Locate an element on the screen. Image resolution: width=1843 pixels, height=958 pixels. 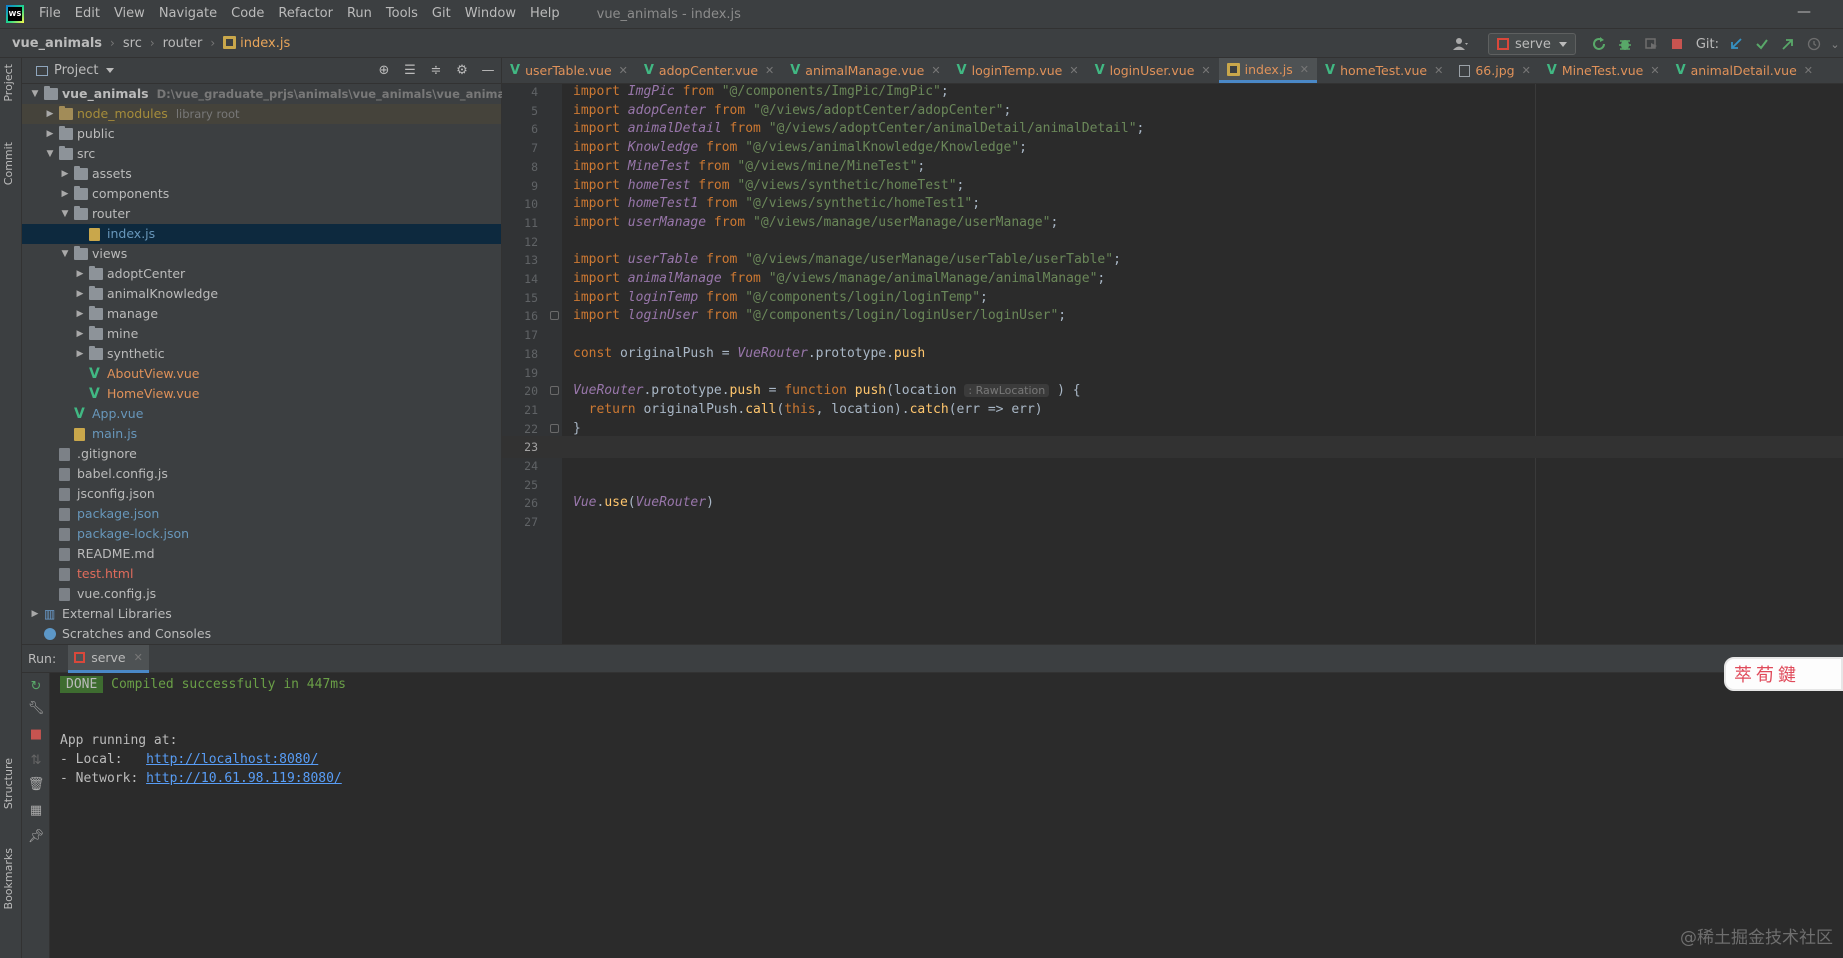
tree-item-synthetic: ▶ synthetic is located at coordinates (261, 354).